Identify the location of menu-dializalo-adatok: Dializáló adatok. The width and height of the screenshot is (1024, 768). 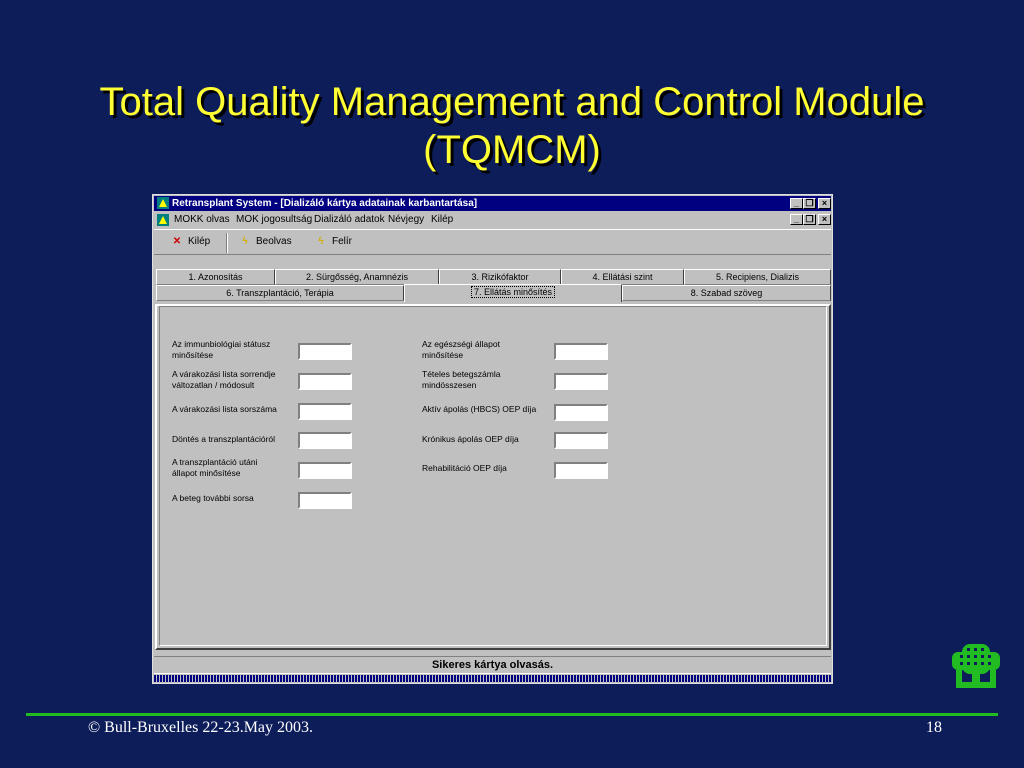
(349, 220).